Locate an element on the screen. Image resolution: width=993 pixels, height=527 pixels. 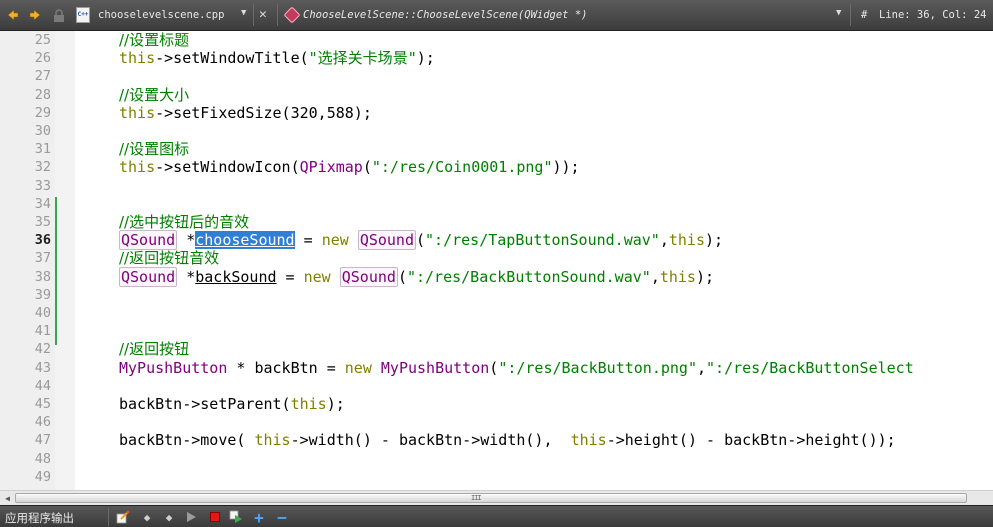
code-token: ); is located at coordinates (425, 58).